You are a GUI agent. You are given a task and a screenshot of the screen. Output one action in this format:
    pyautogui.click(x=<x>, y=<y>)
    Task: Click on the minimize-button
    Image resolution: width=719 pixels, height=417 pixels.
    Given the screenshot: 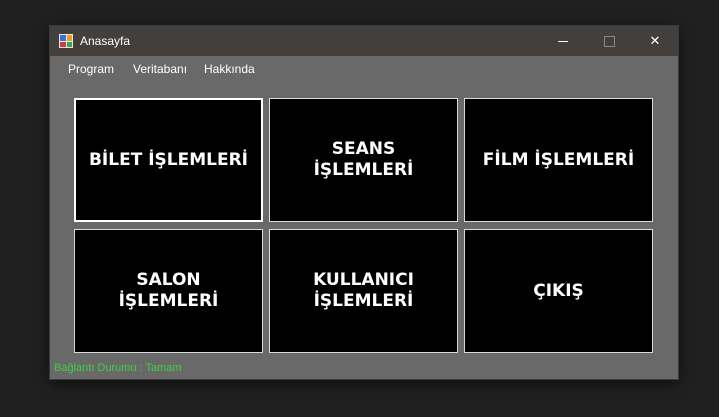 What is the action you would take?
    pyautogui.click(x=563, y=41)
    